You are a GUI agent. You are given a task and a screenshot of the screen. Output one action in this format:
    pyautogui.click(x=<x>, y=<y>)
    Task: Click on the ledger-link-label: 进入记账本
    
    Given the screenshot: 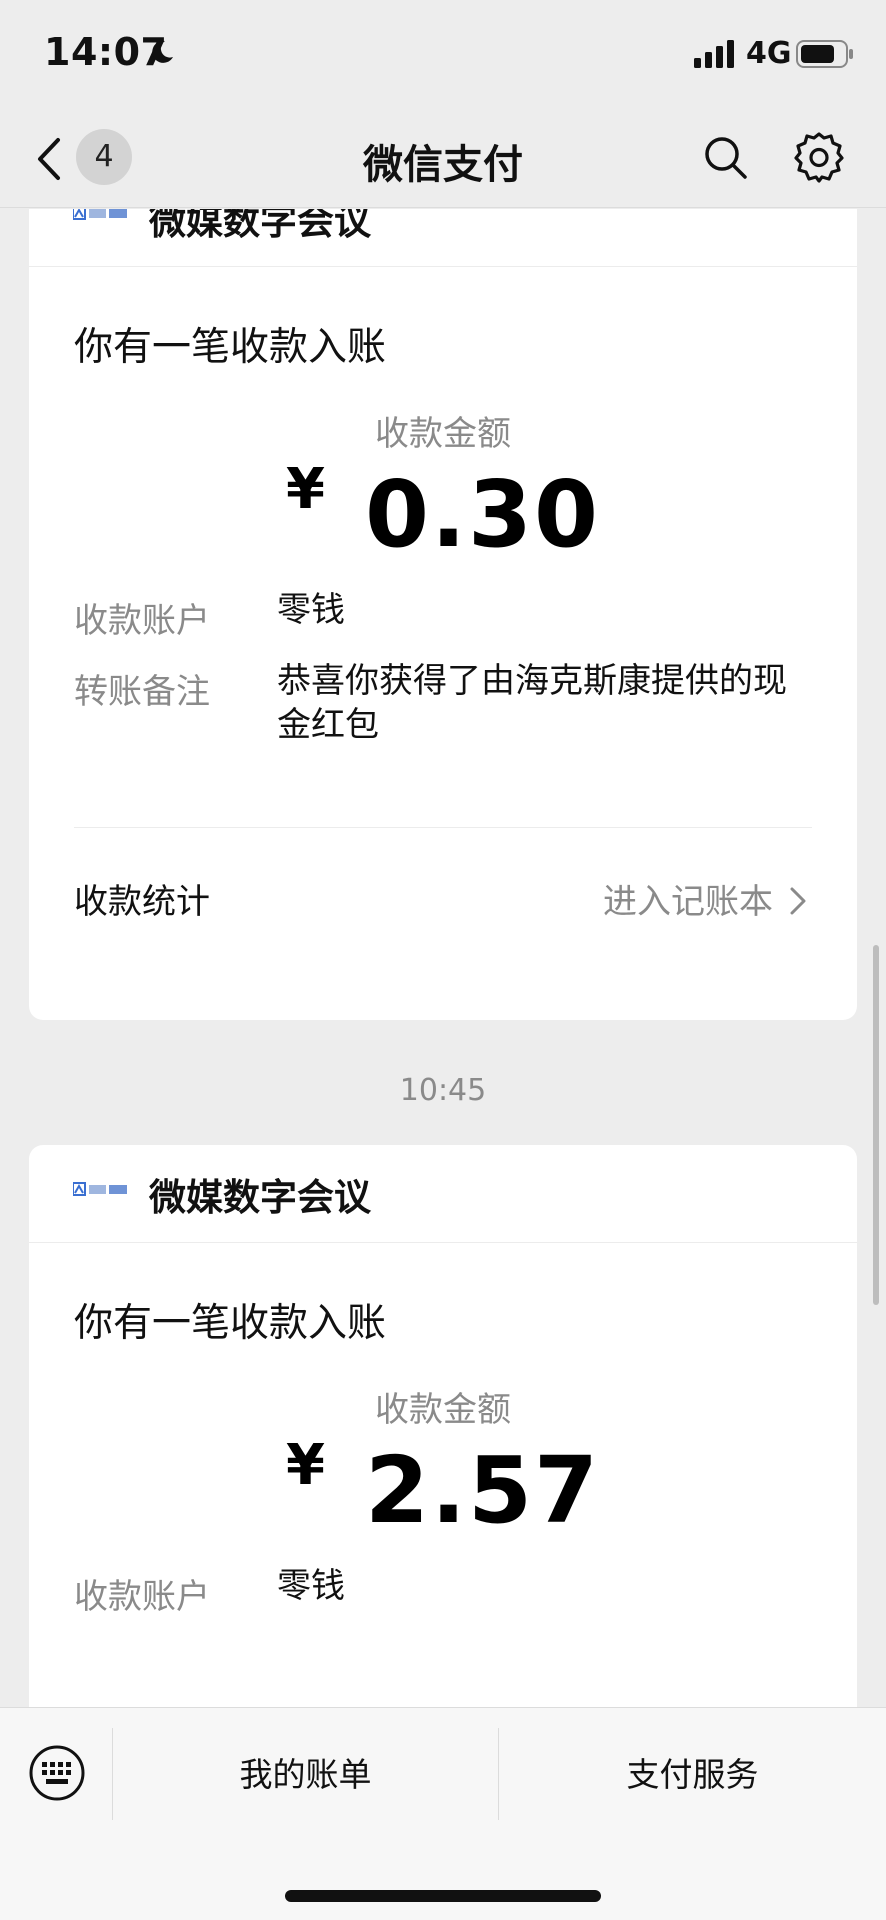 What is the action you would take?
    pyautogui.click(x=688, y=902)
    